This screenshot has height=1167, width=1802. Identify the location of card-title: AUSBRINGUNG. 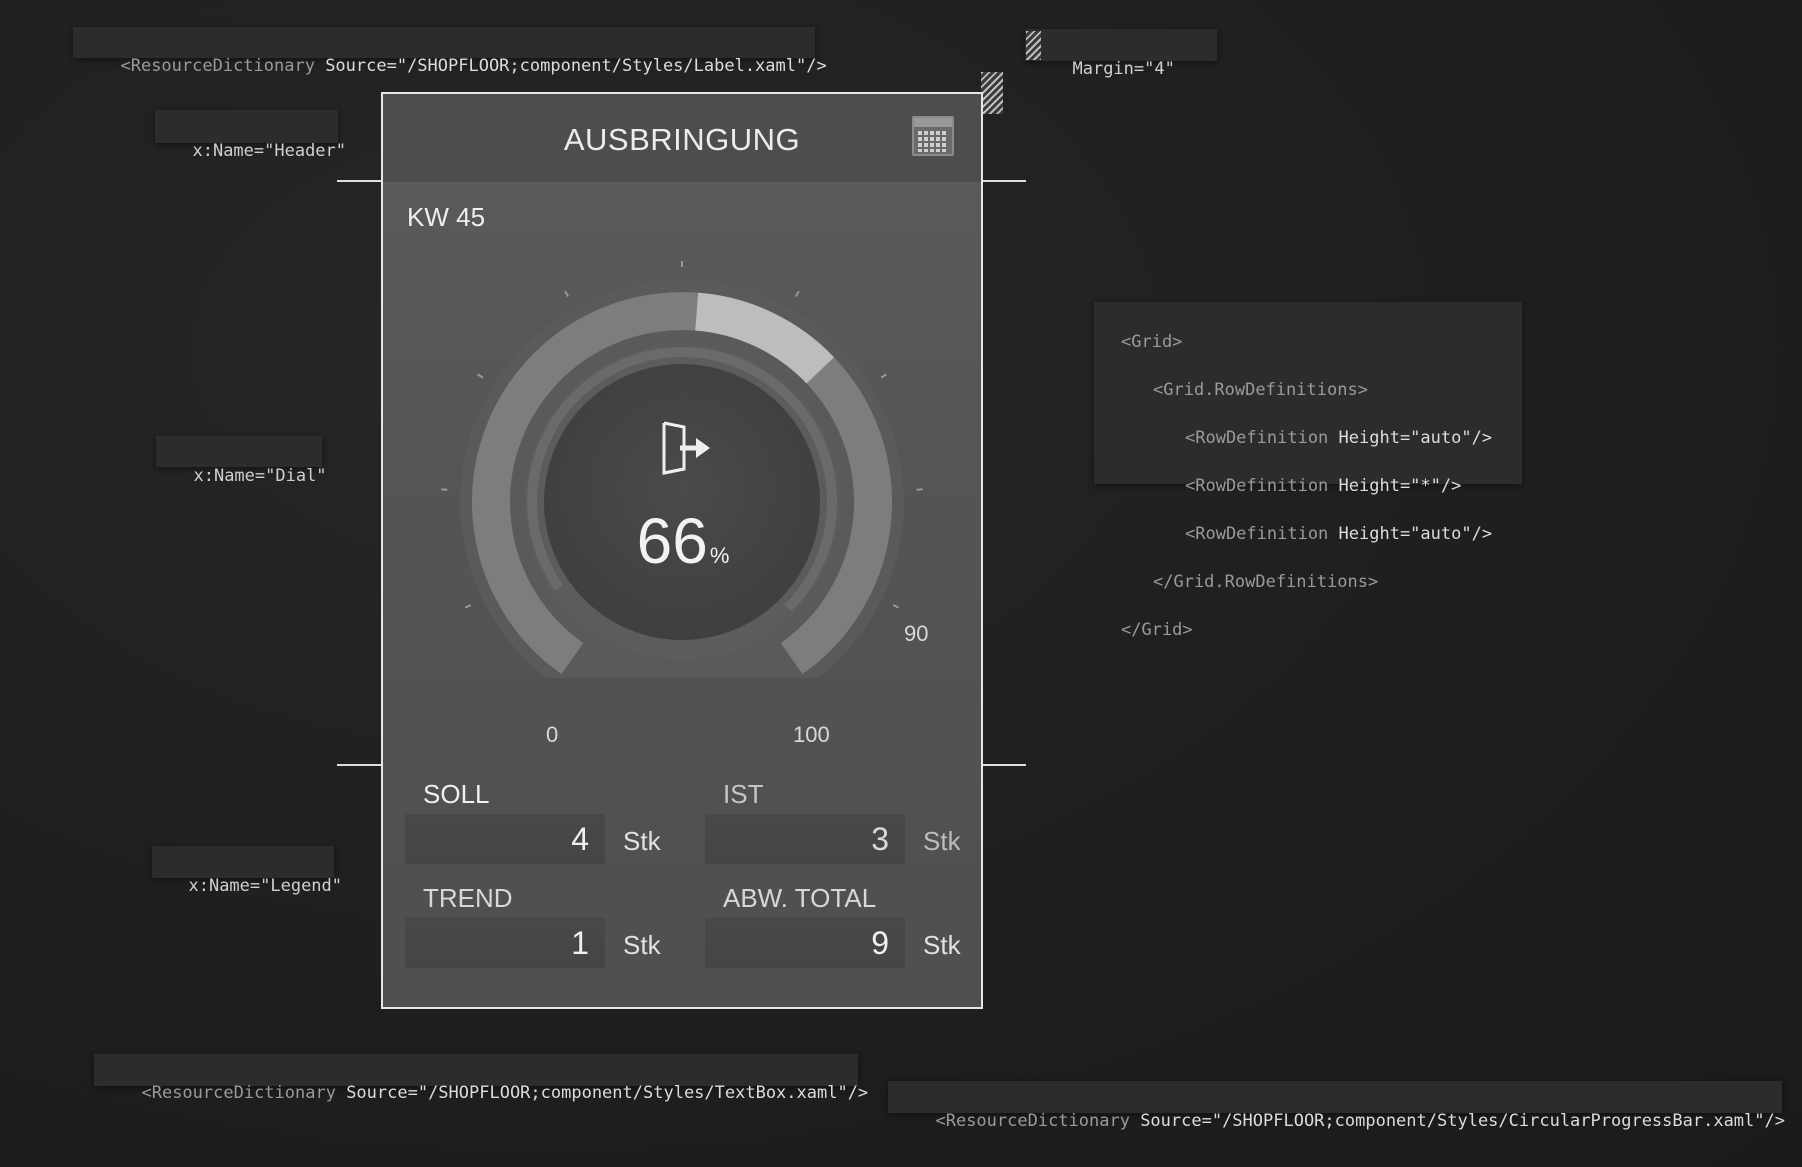
(682, 139).